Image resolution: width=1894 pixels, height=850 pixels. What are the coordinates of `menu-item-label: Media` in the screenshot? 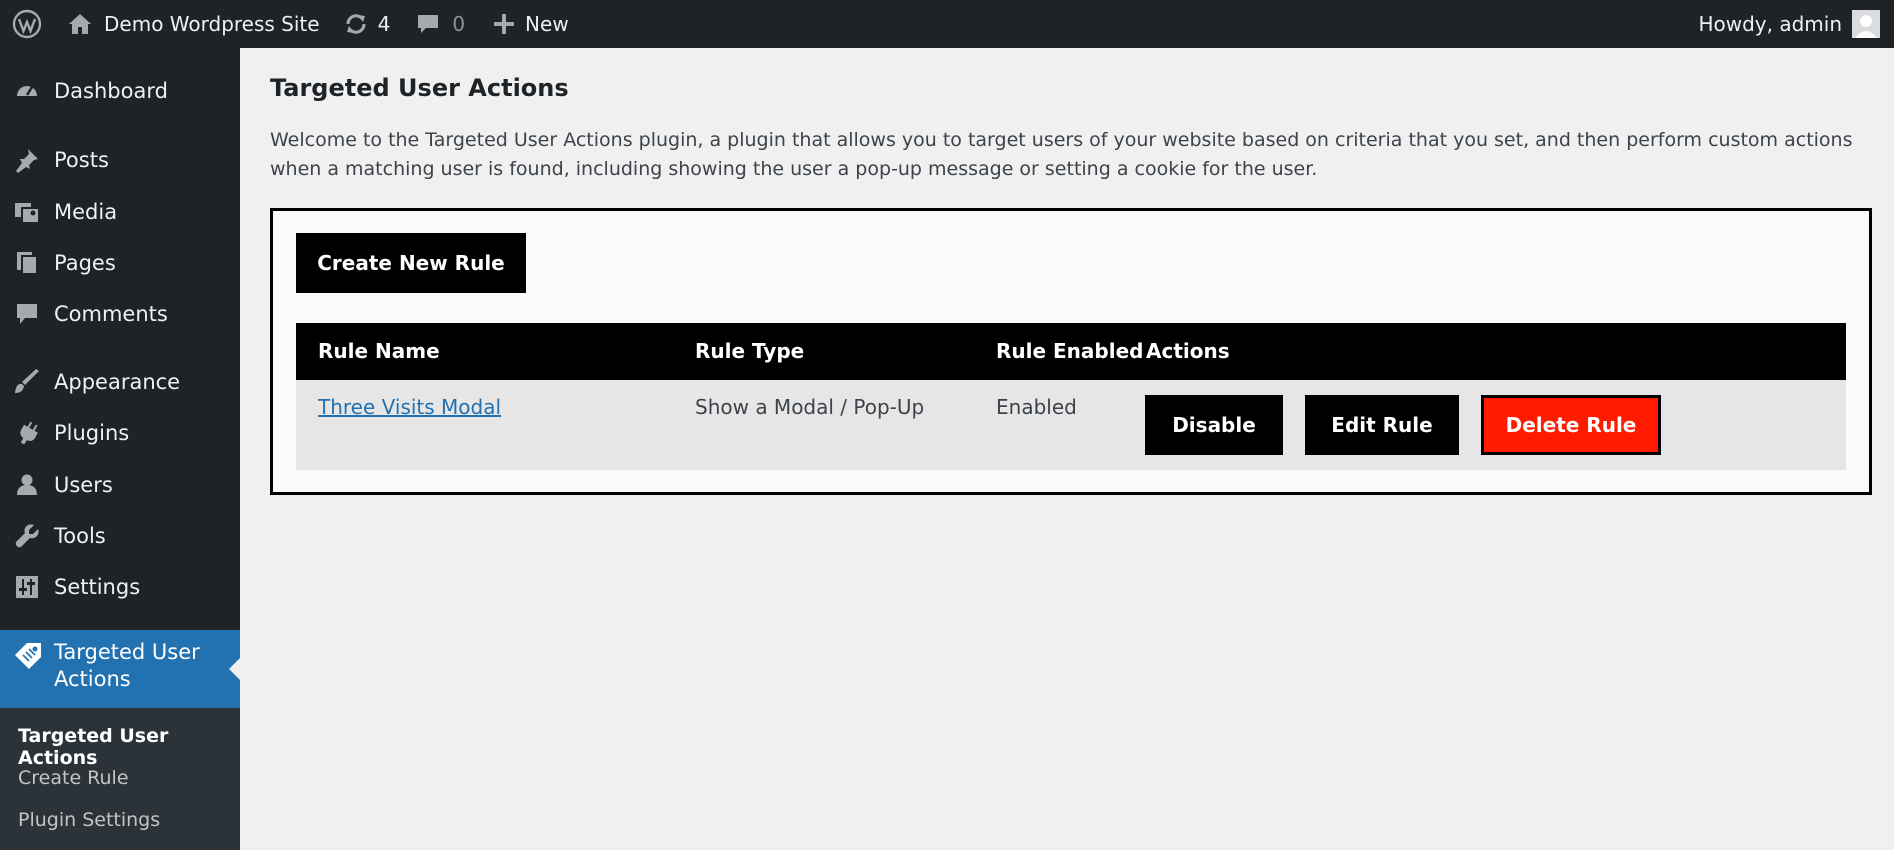 It's located at (86, 212).